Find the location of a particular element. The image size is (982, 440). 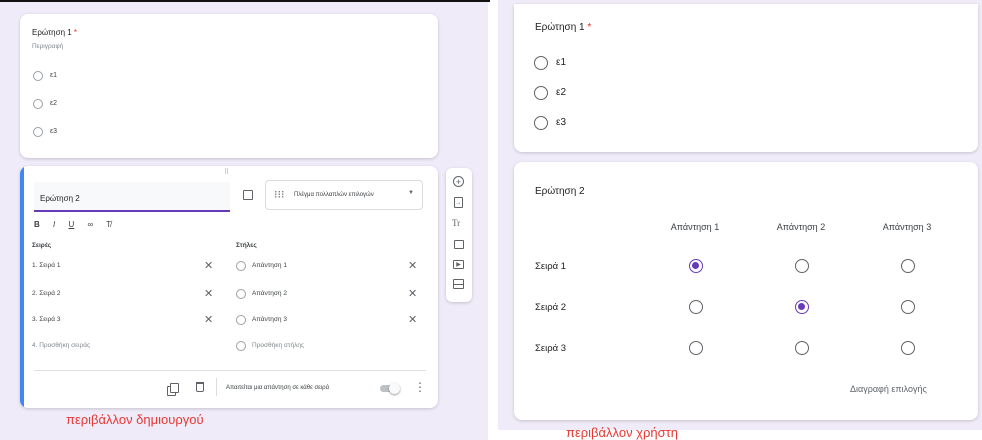

clear-selection-button: Διαγραφή επιλογής is located at coordinates (888, 389).